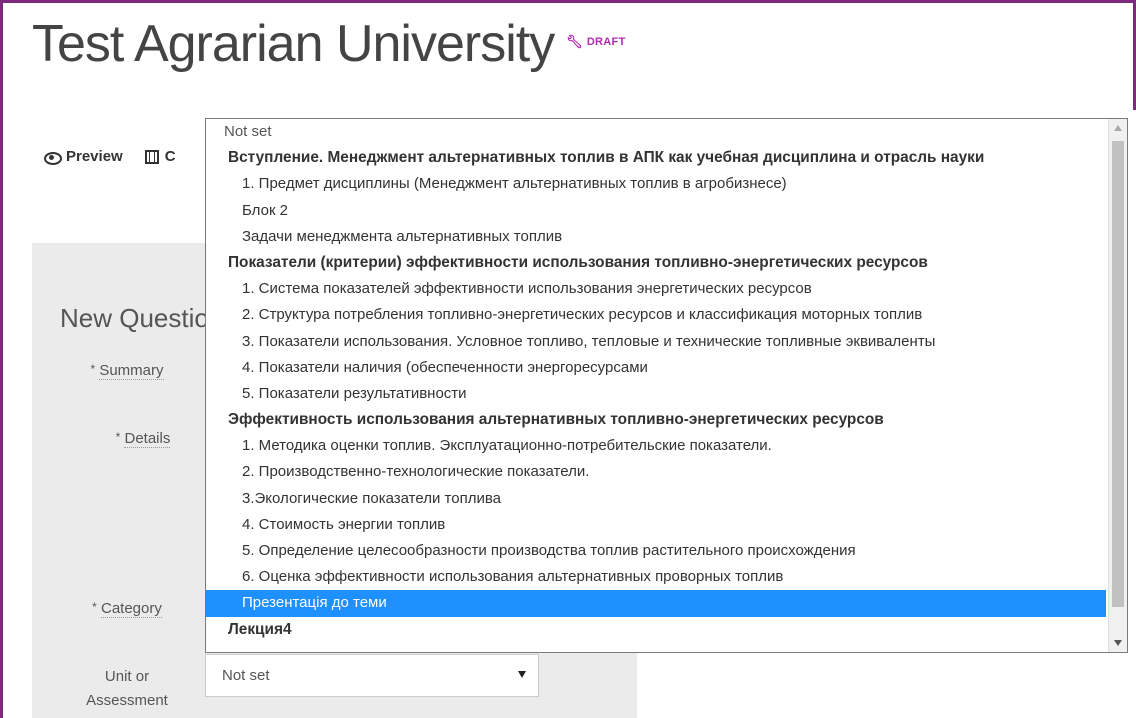 This screenshot has height=718, width=1136. I want to click on scroll-down-icon, so click(1118, 643).